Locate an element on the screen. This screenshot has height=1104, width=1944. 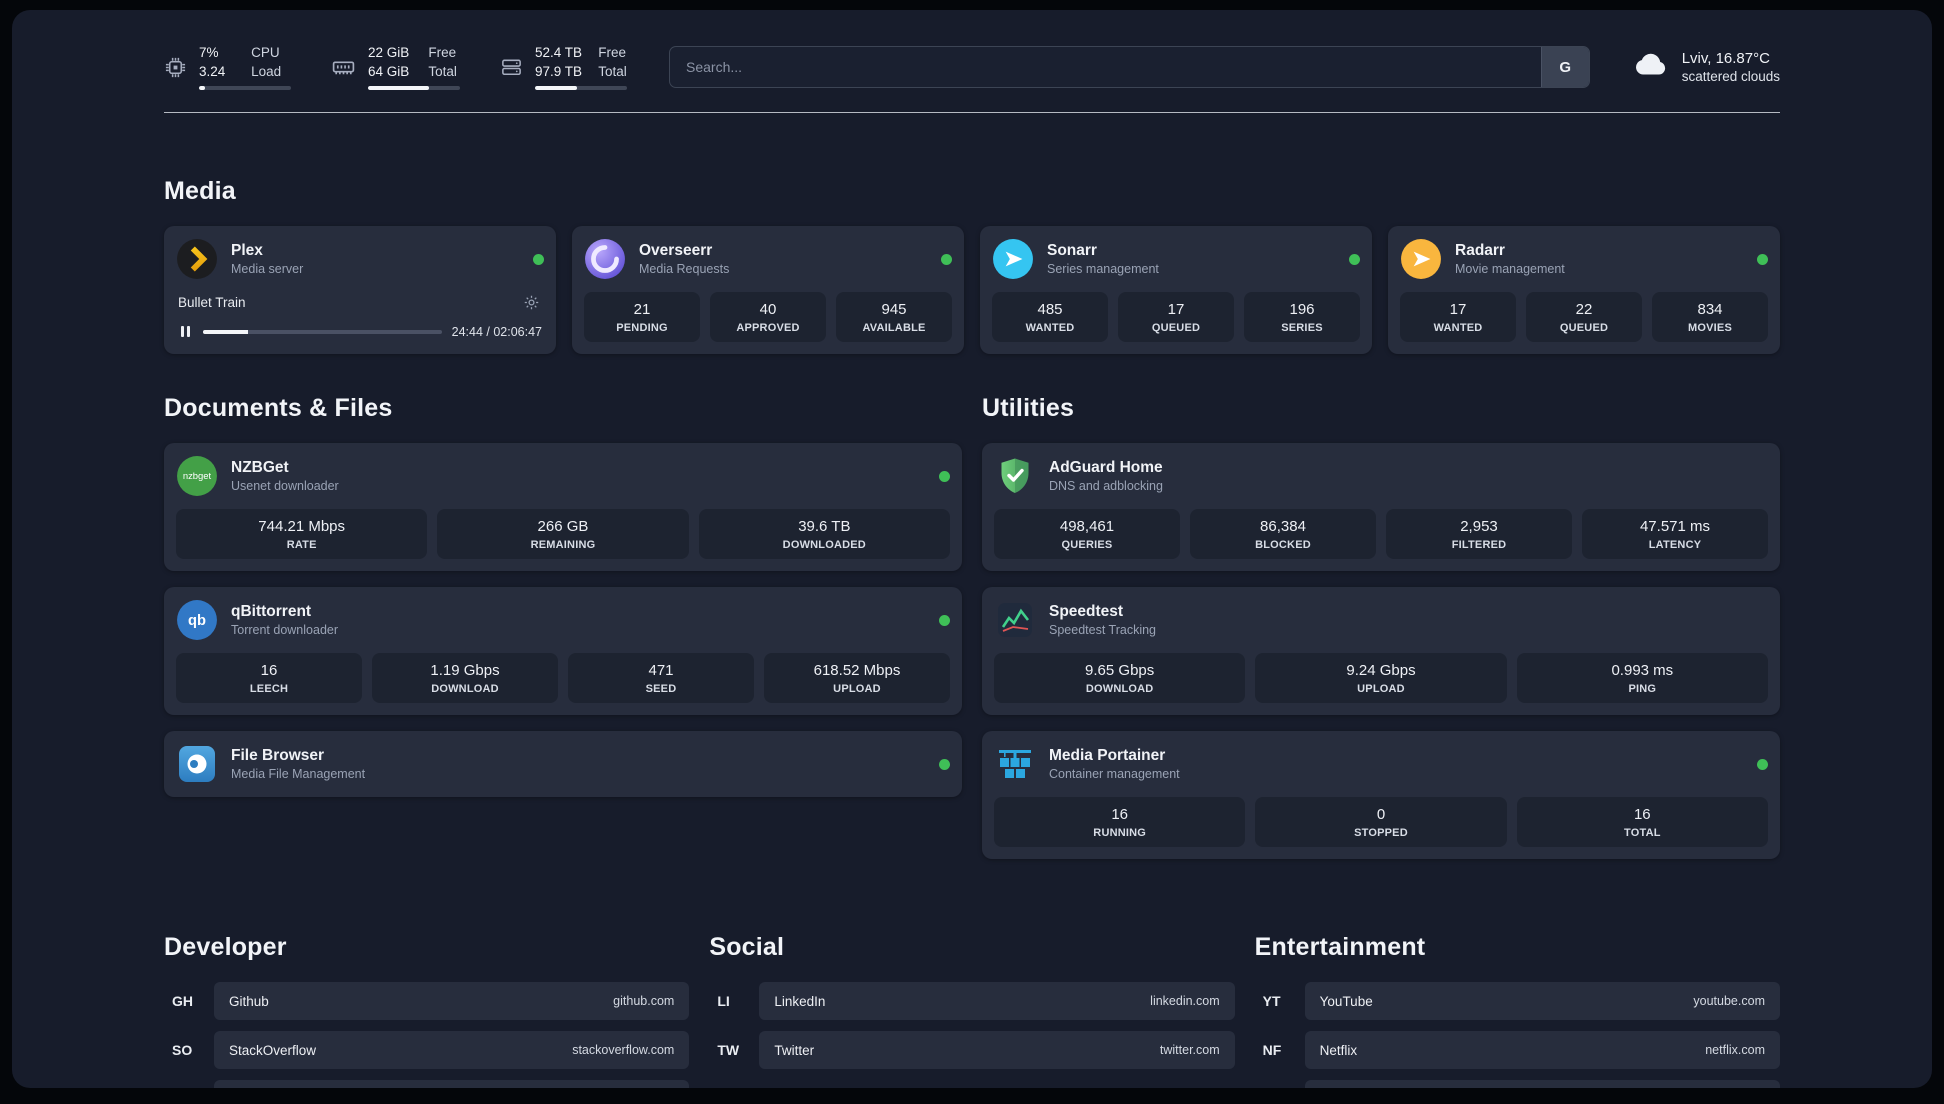
stat-label: PENDING is located at coordinates (642, 328).